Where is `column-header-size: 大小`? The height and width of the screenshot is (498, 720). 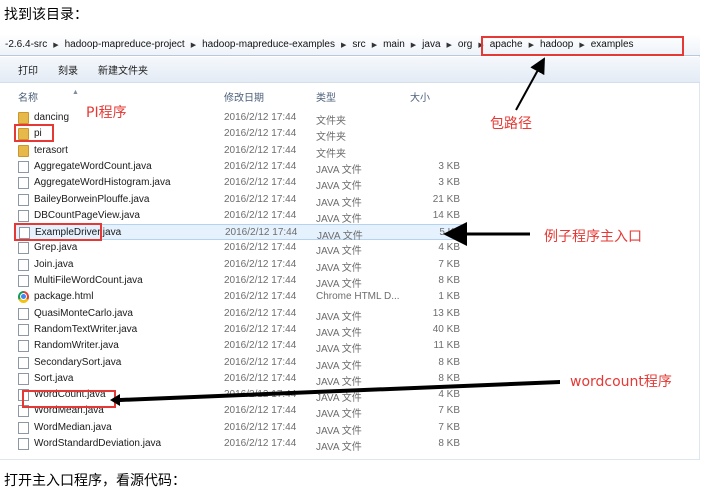
column-header-size: 大小 is located at coordinates (420, 96).